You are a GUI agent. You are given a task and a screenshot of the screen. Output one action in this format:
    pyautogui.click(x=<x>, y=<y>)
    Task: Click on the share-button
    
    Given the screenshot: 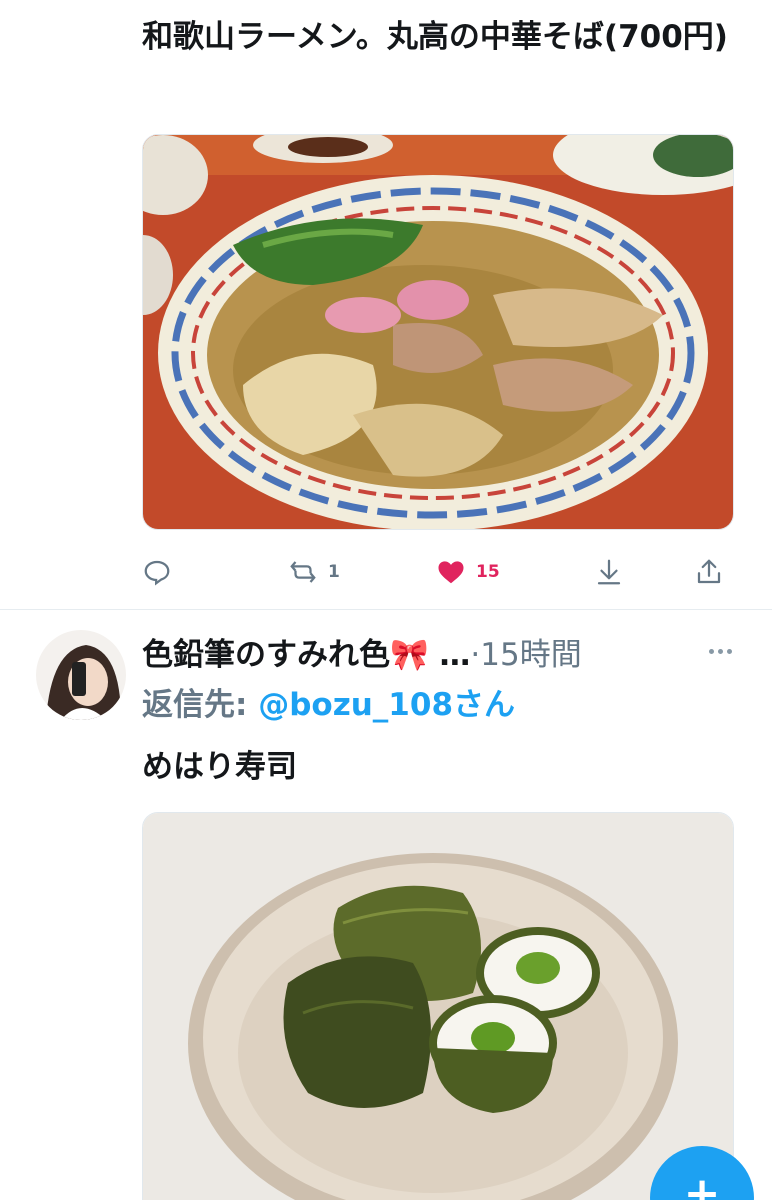 What is the action you would take?
    pyautogui.click(x=709, y=572)
    